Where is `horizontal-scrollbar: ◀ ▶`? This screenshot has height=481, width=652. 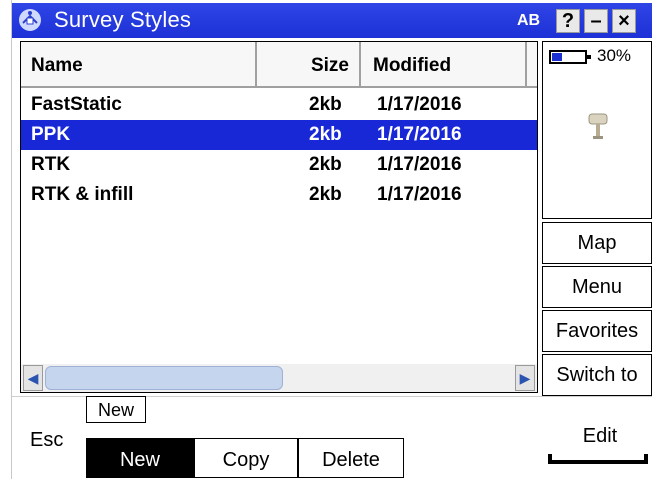 horizontal-scrollbar: ◀ ▶ is located at coordinates (279, 378).